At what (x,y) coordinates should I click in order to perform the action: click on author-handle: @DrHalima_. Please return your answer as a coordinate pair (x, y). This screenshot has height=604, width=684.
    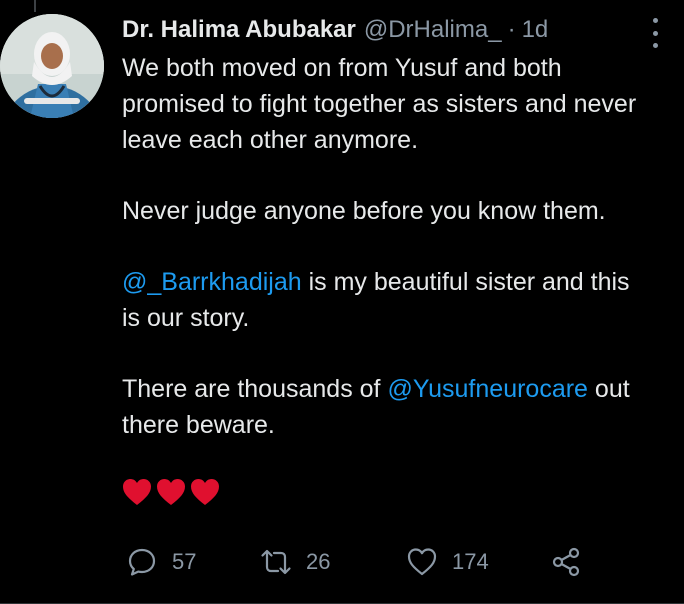
    Looking at the image, I should click on (433, 30).